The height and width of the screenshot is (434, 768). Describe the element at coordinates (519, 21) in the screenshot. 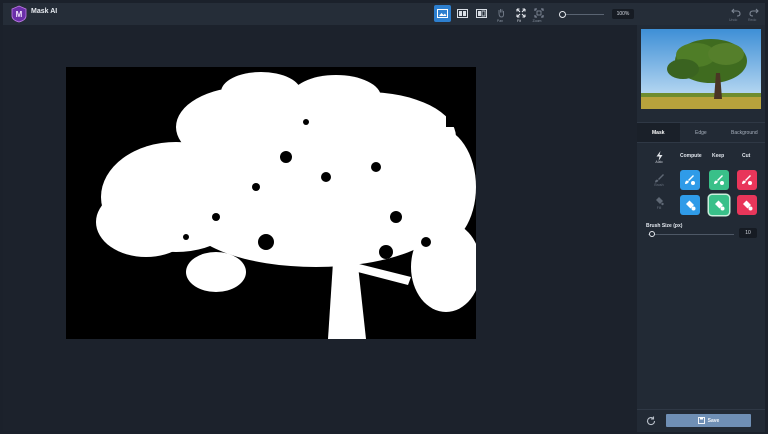

I see `fit-label: Fit` at that location.